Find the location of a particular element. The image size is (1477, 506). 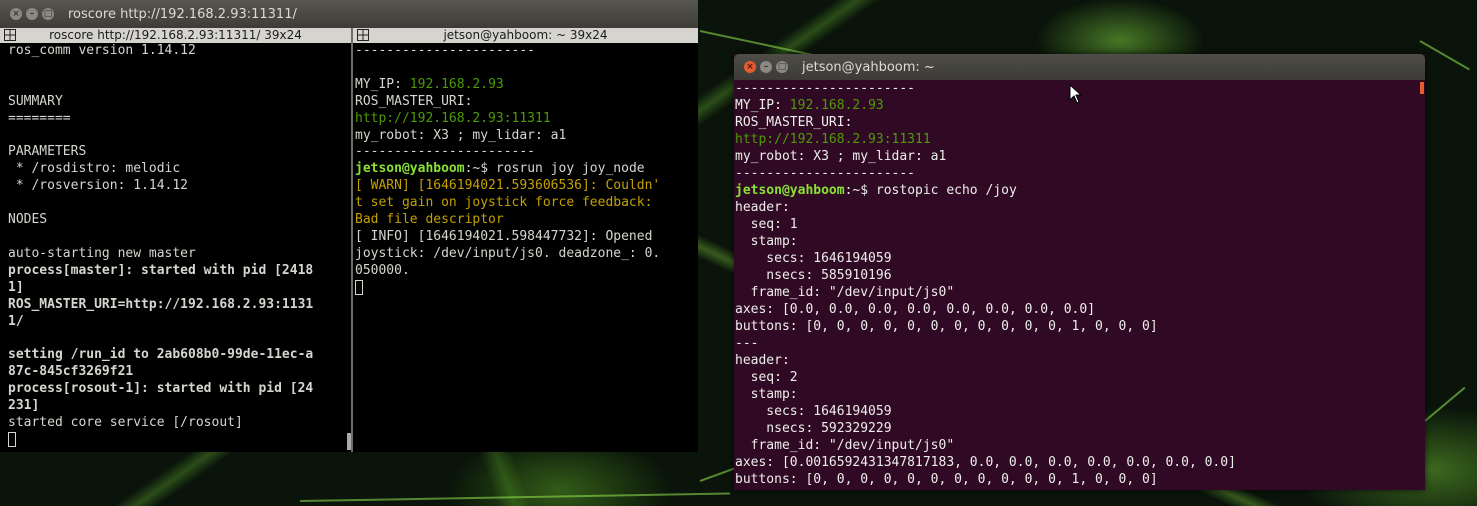

terminal-line: jetson@yahboom:~$ rostopic echo /joy is located at coordinates (1080, 190).